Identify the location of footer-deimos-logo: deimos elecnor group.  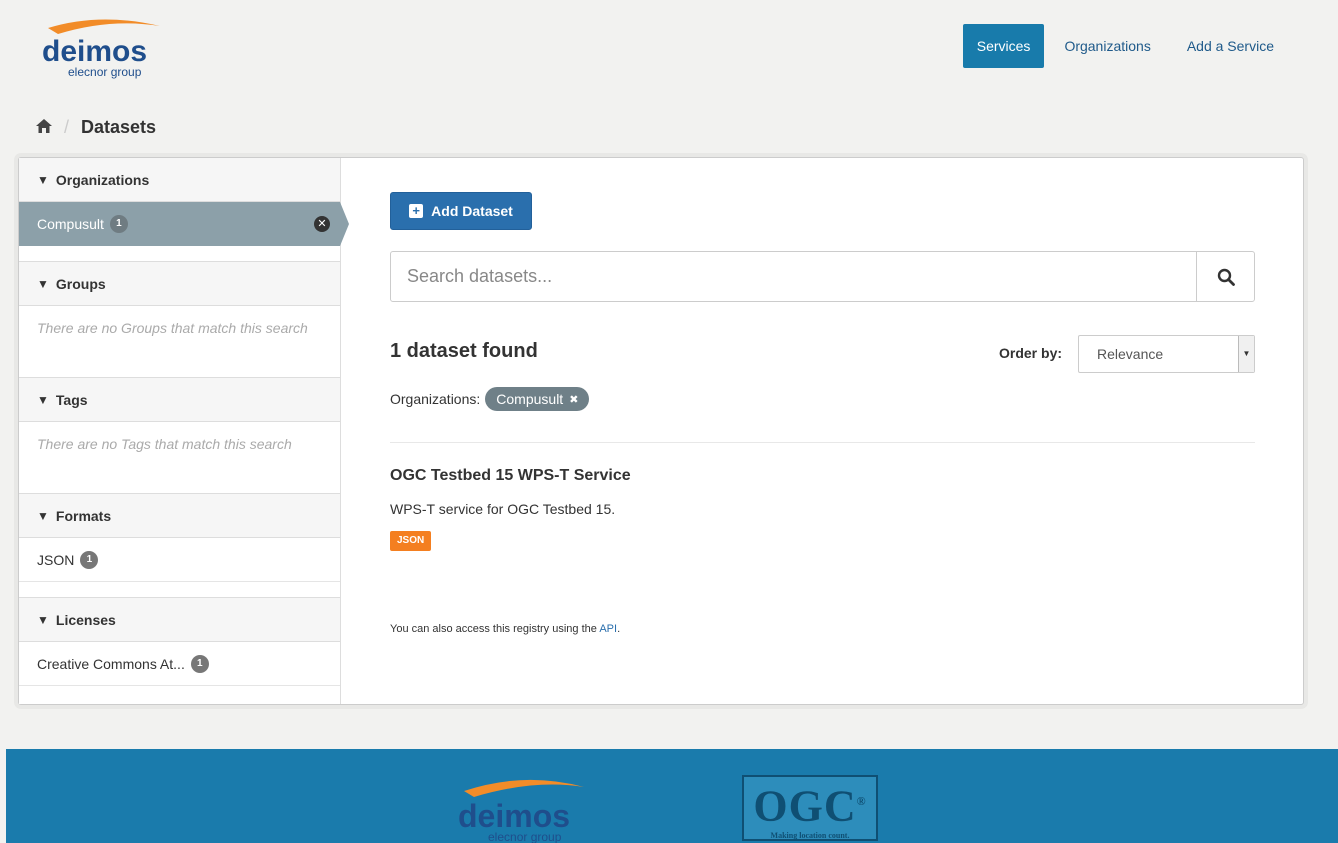
(524, 807).